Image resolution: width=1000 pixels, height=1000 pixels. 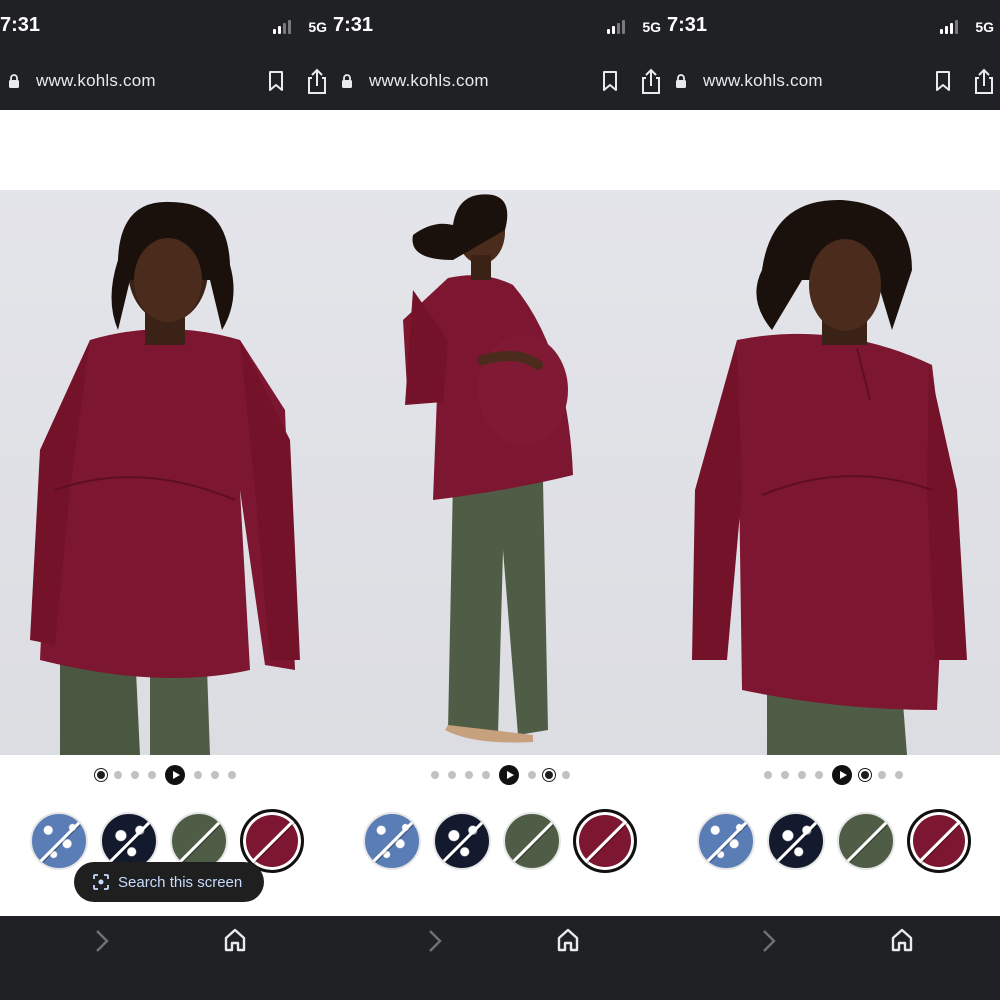 I want to click on chip-label: Search this screen, so click(x=180, y=882).